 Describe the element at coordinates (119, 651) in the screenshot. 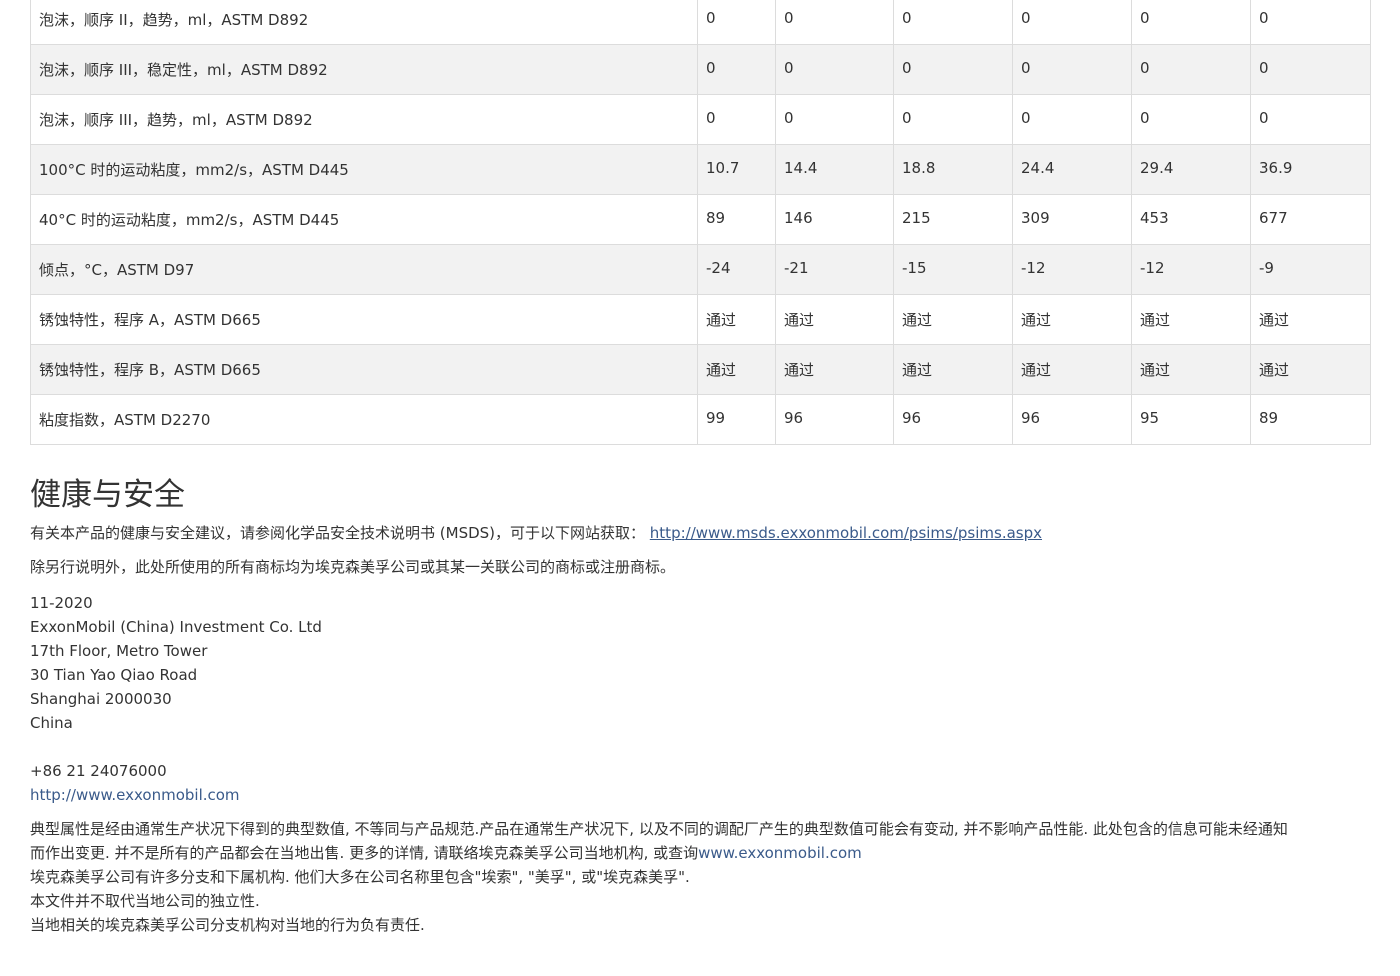

I see `address-line-1: 17th Floor, Metro Tower` at that location.